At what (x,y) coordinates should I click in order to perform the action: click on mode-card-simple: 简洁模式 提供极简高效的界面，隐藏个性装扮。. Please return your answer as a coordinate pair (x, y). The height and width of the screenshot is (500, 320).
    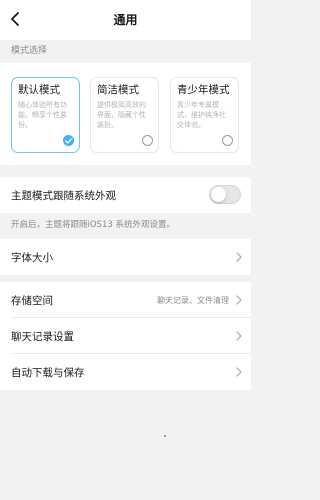
    Looking at the image, I should click on (124, 115).